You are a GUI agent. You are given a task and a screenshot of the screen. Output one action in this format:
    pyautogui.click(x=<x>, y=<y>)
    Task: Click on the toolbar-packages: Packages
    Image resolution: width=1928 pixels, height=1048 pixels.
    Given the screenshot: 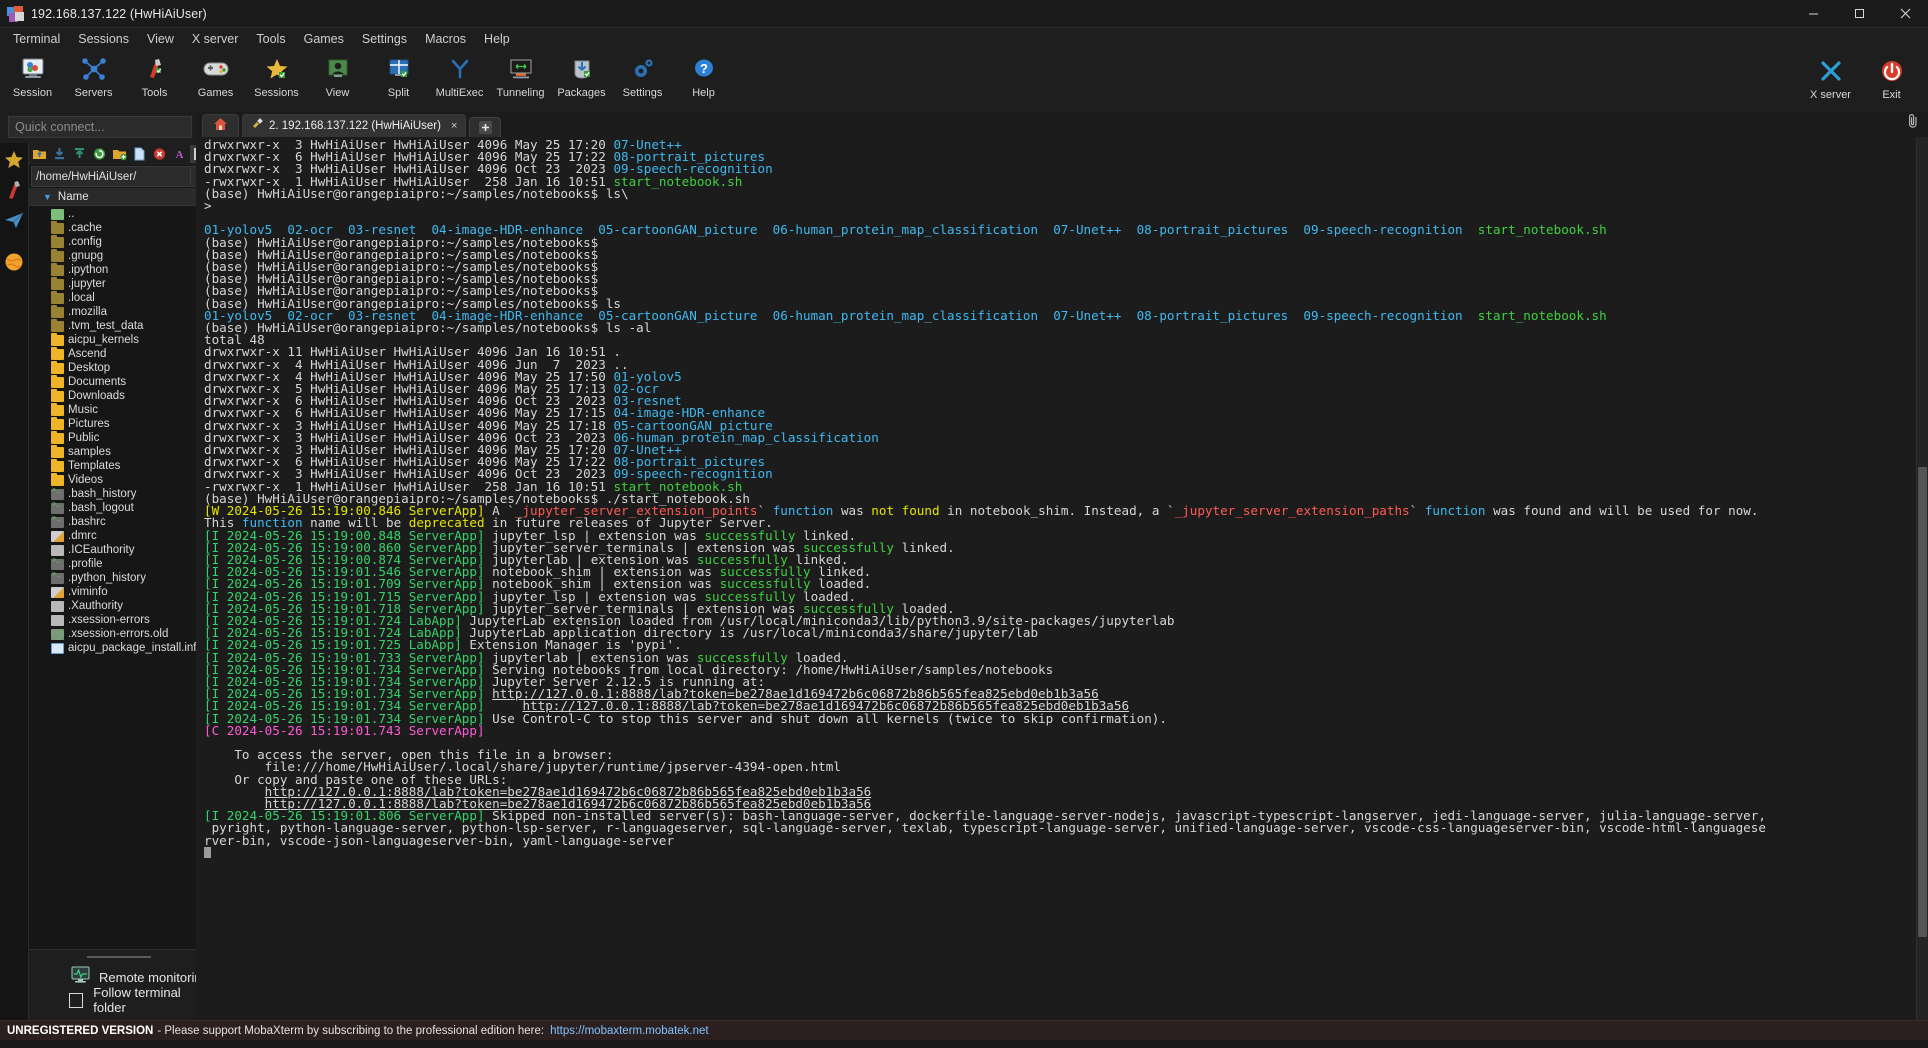 What is the action you would take?
    pyautogui.click(x=581, y=74)
    